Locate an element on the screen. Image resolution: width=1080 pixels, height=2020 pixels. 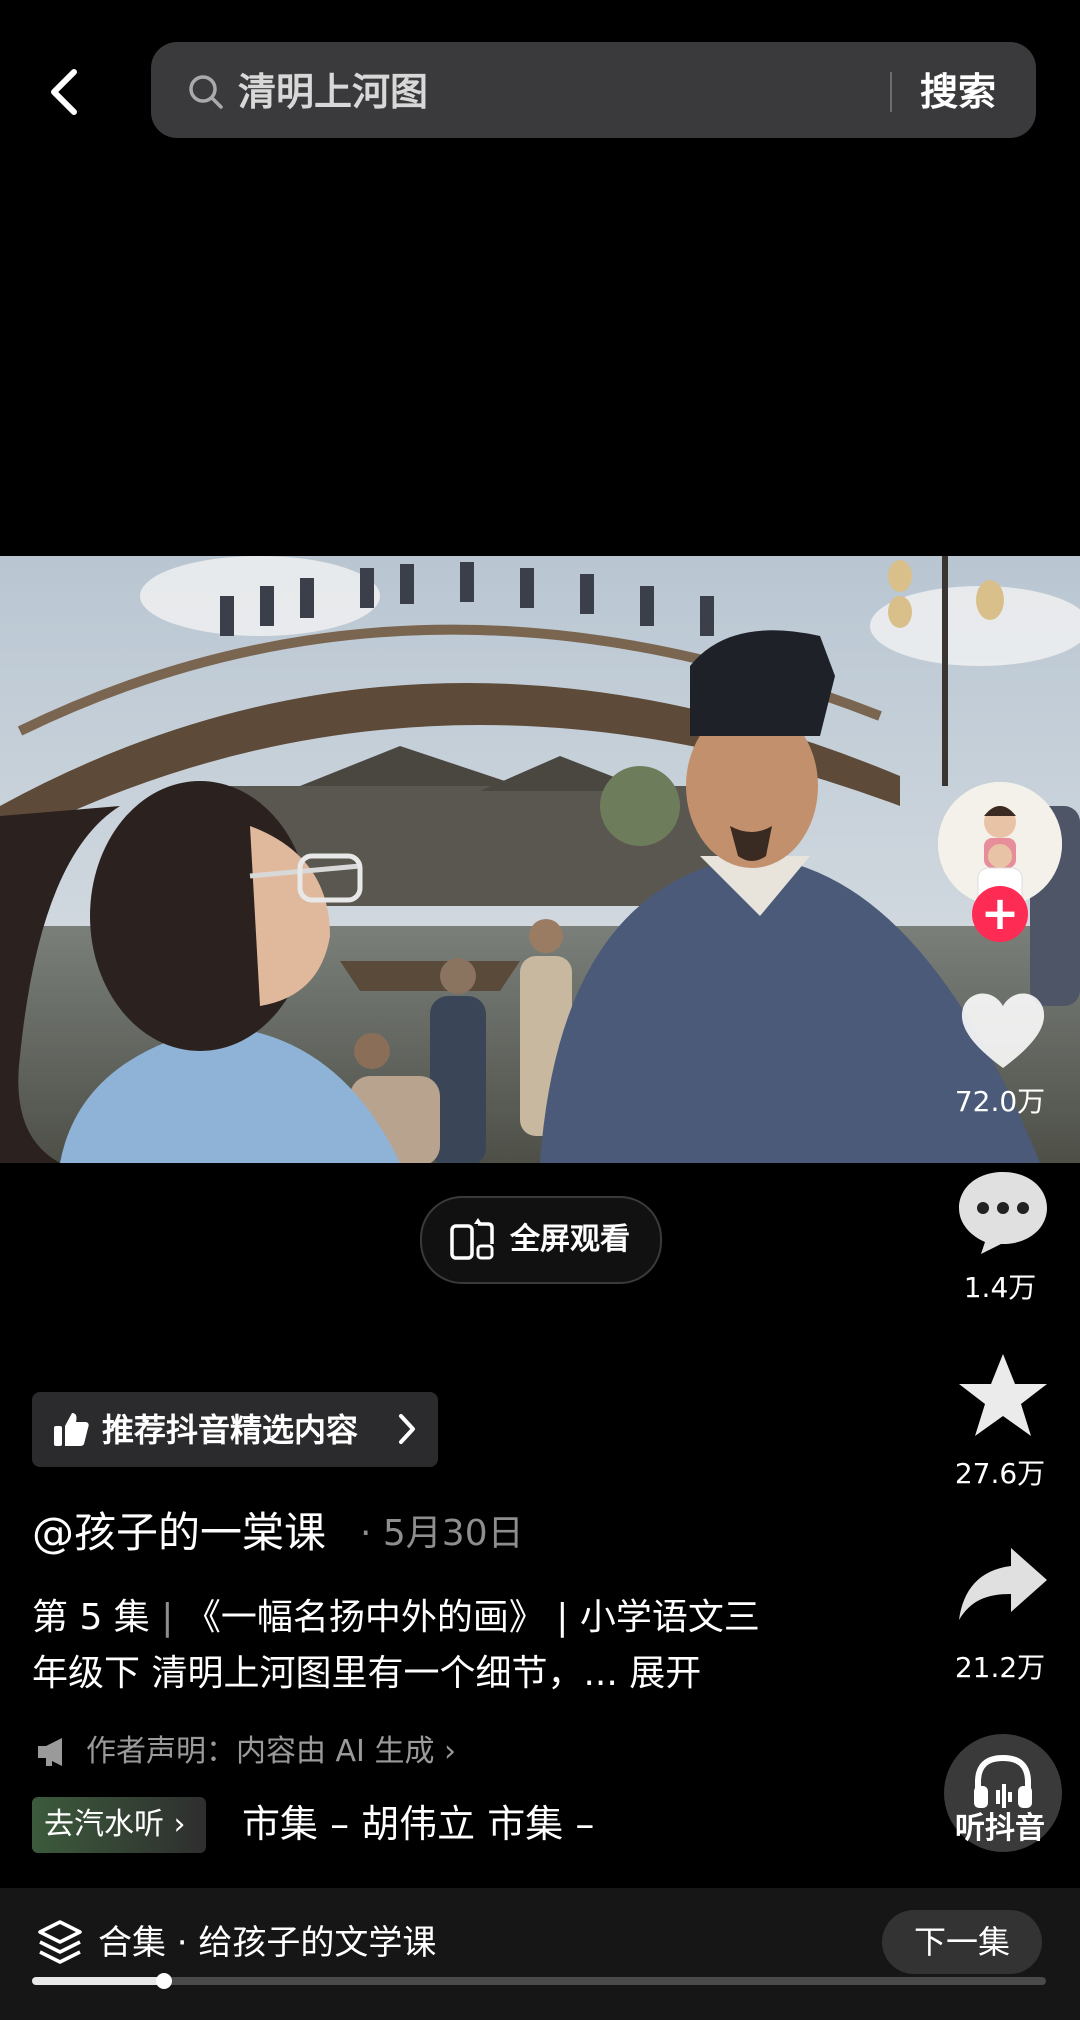
headphones-icon is located at coordinates (1003, 1781).